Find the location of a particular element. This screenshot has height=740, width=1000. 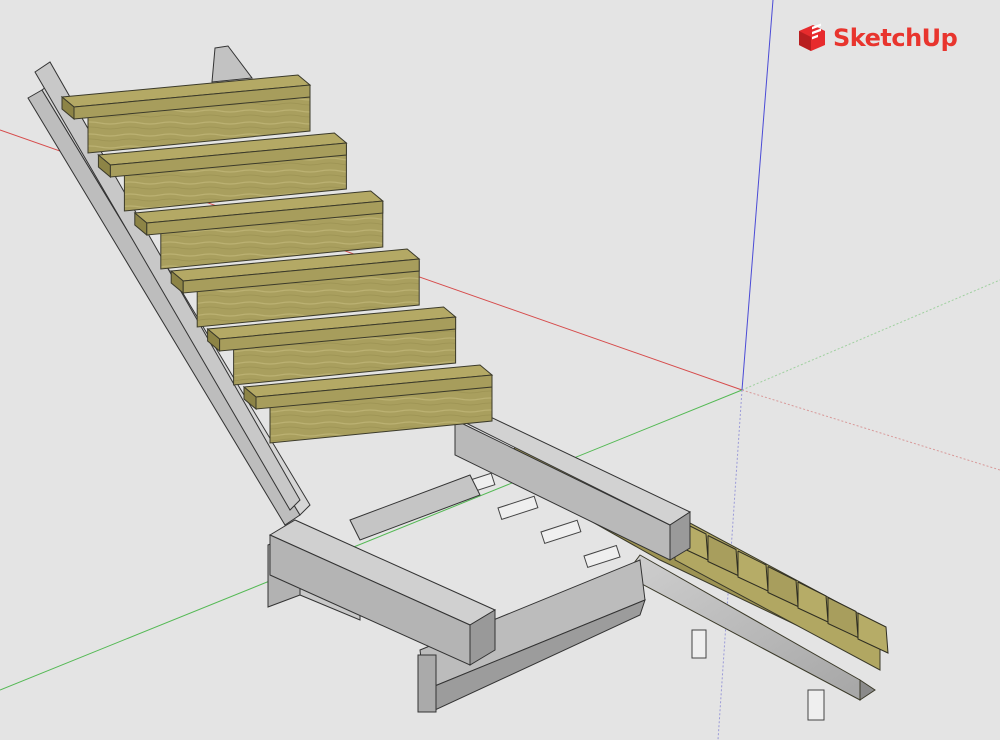

sketchup-logo-icon is located at coordinates (812, 37).